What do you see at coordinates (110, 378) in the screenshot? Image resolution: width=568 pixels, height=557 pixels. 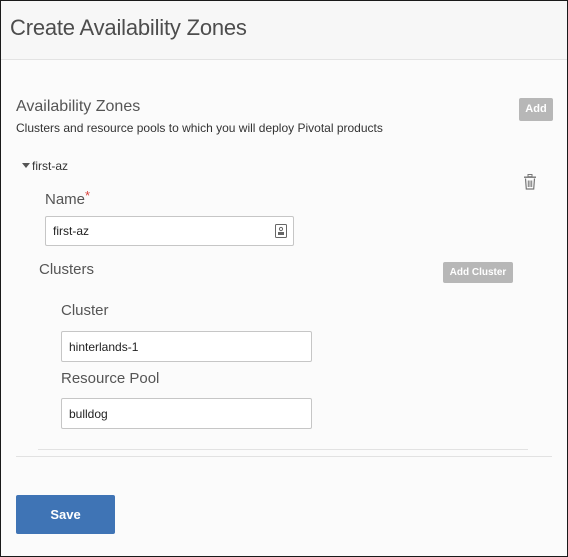 I see `resource-pool-label: Resource Pool` at bounding box center [110, 378].